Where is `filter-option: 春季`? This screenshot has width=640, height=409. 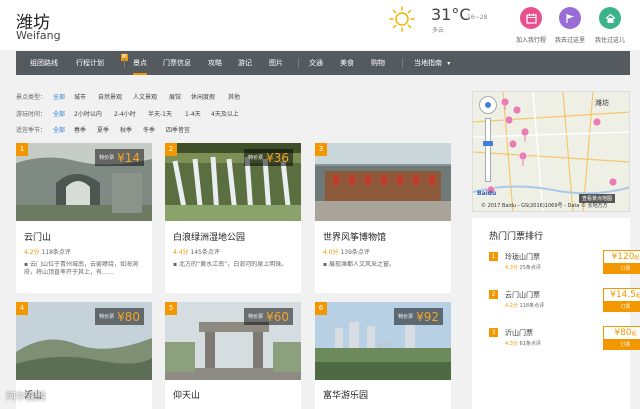
filter-option: 春季 is located at coordinates (80, 129).